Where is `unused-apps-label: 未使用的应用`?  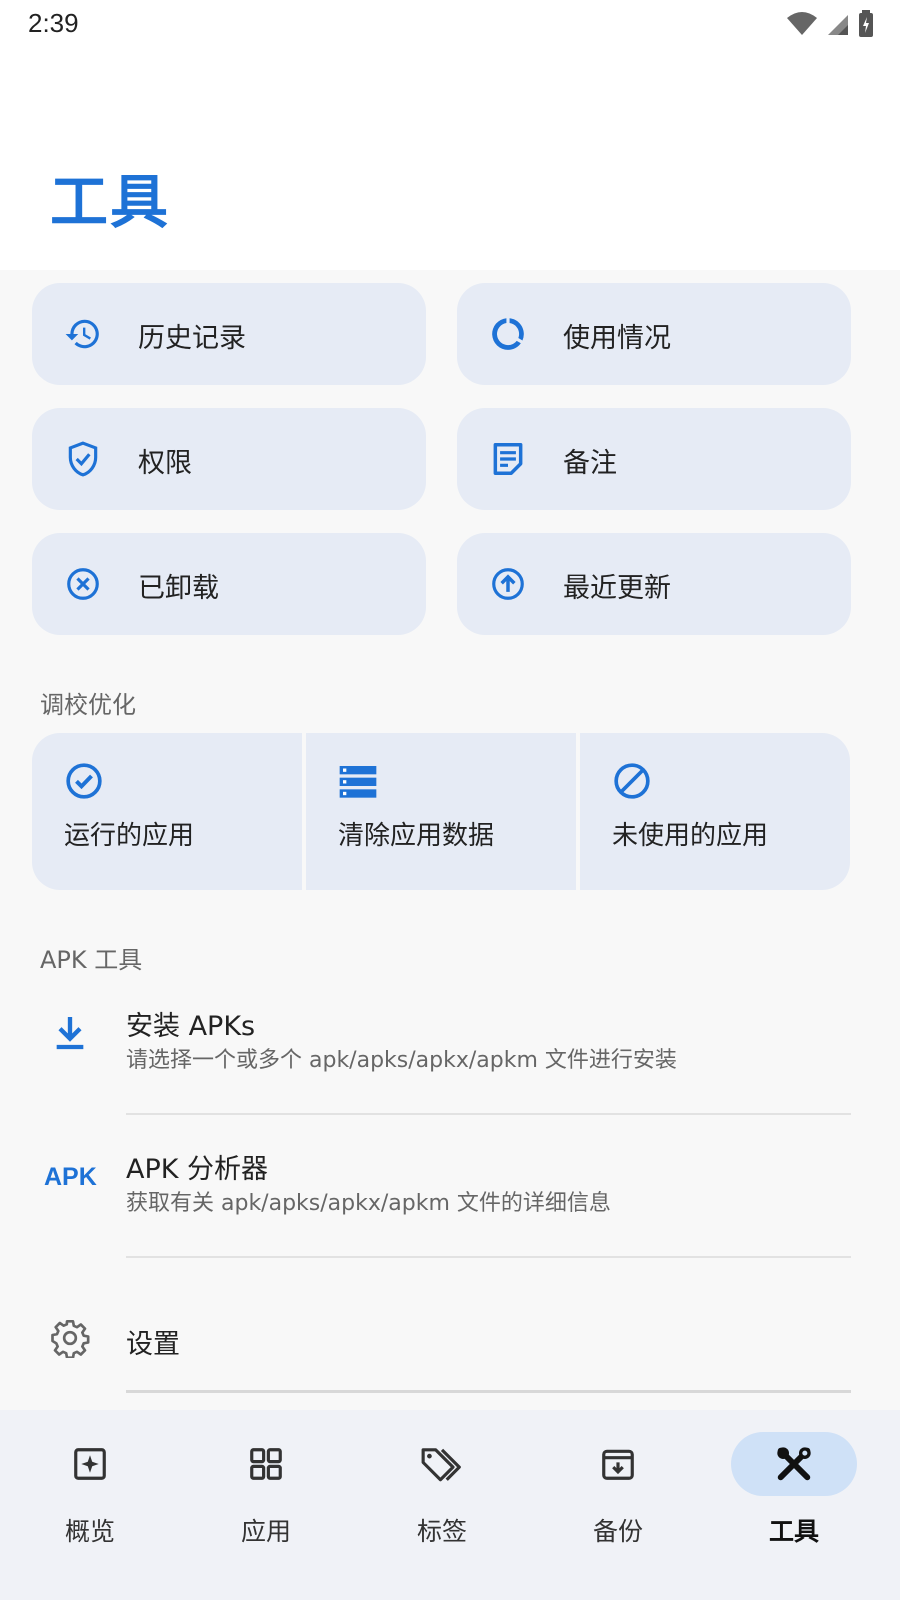 unused-apps-label: 未使用的应用 is located at coordinates (690, 836).